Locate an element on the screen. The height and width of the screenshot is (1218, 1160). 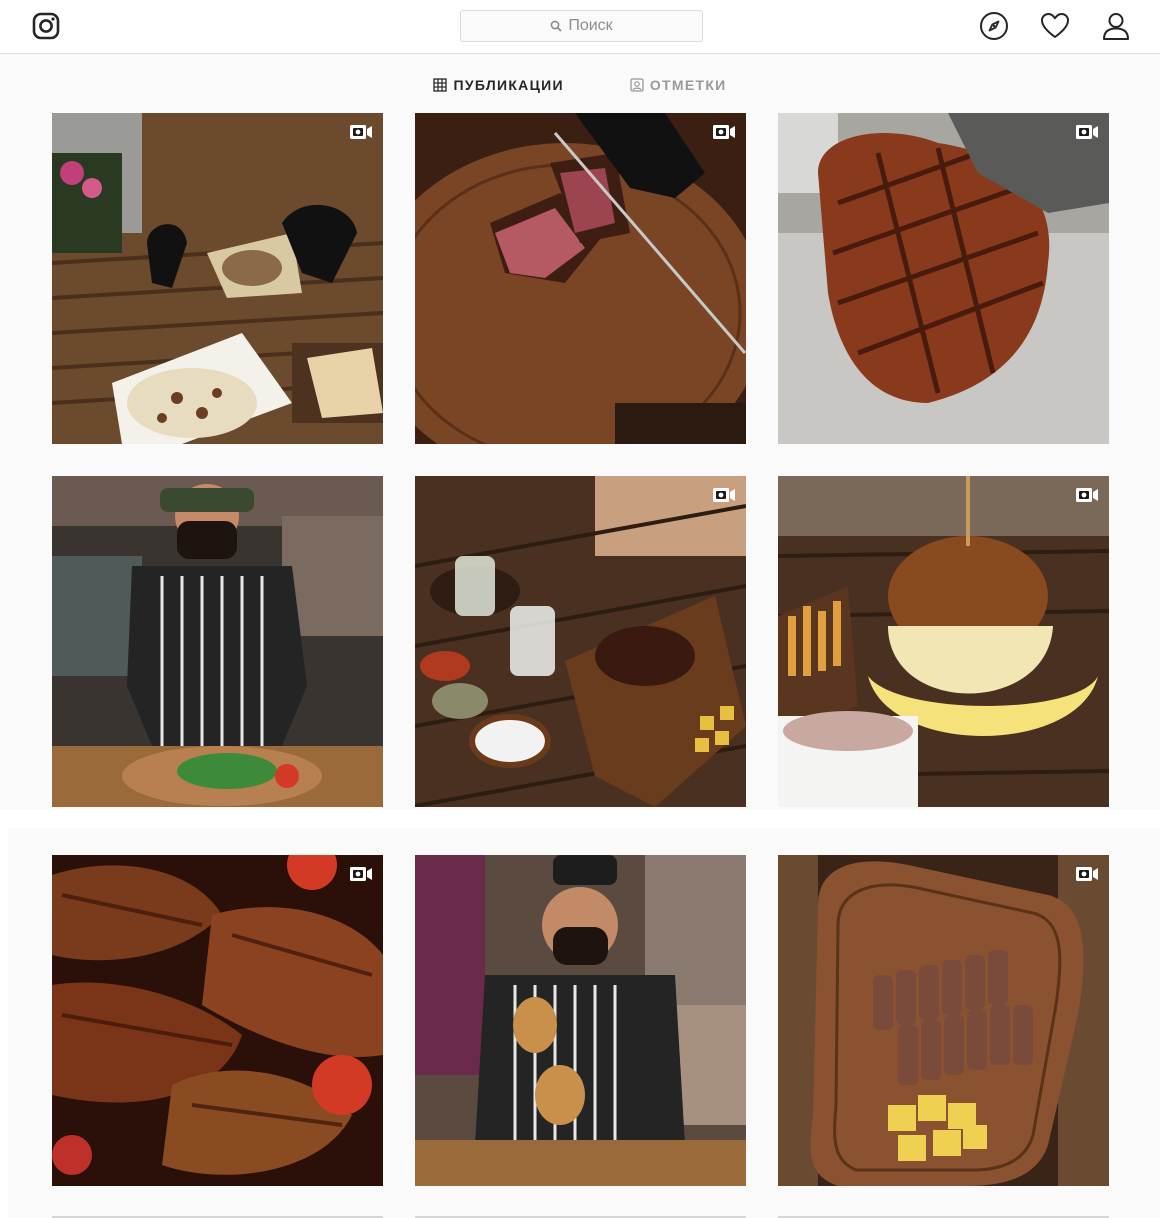
tab-tagged: ОТМЕТКИ is located at coordinates (678, 83).